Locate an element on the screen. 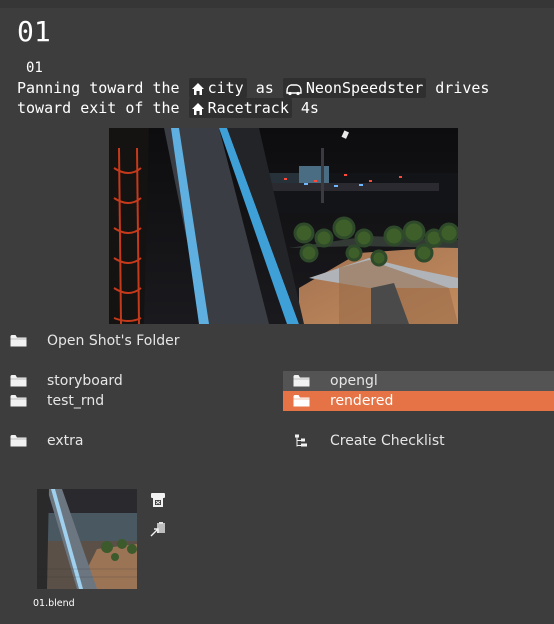 The height and width of the screenshot is (624, 554). location-chip-racetrack: Racetrack is located at coordinates (240, 108).